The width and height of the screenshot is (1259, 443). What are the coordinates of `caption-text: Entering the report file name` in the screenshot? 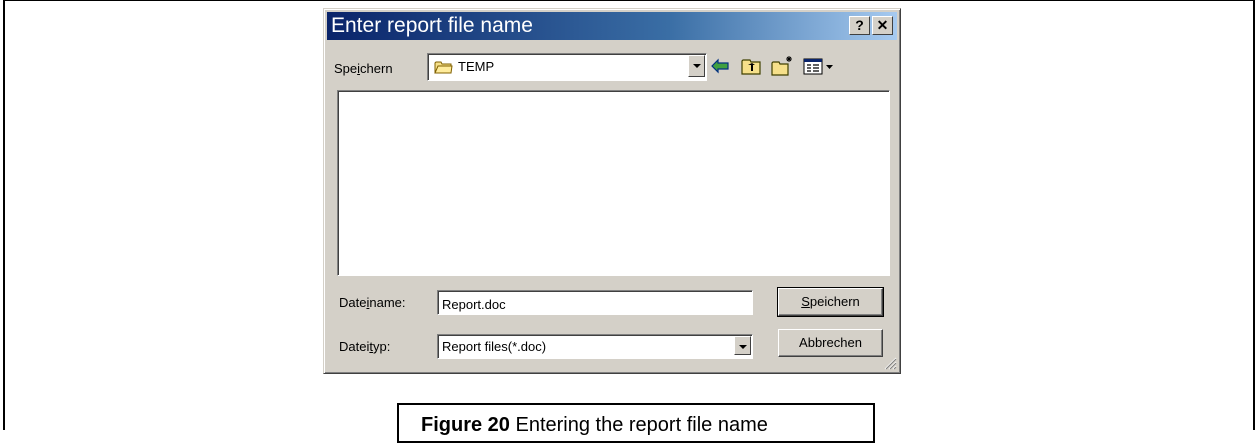 It's located at (641, 425).